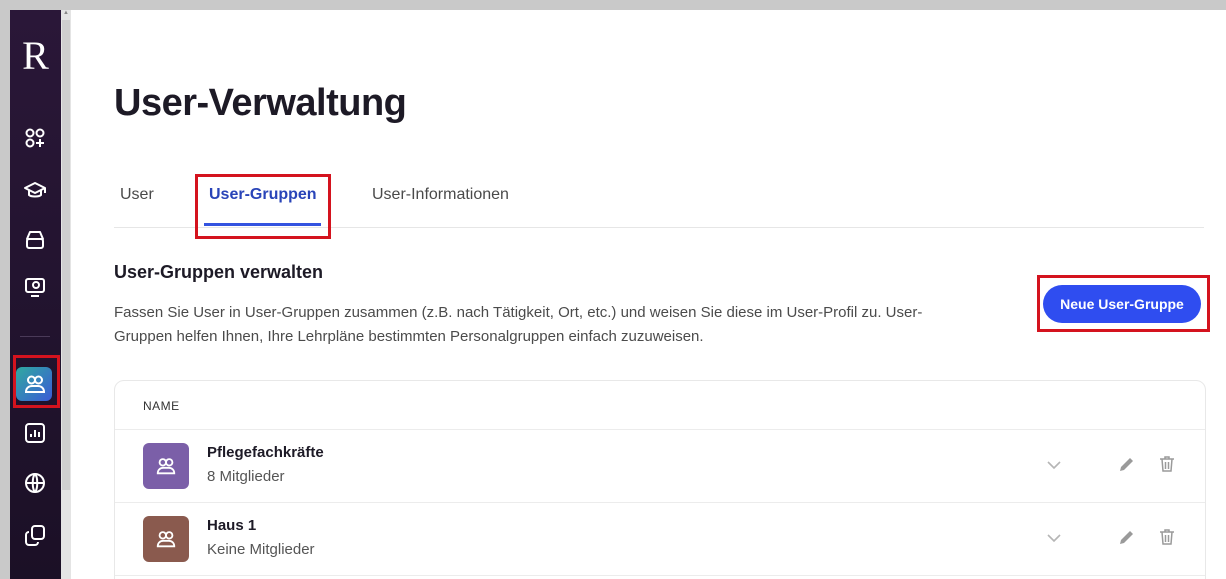 The image size is (1226, 579). I want to click on monitor-user-icon, so click(35, 287).